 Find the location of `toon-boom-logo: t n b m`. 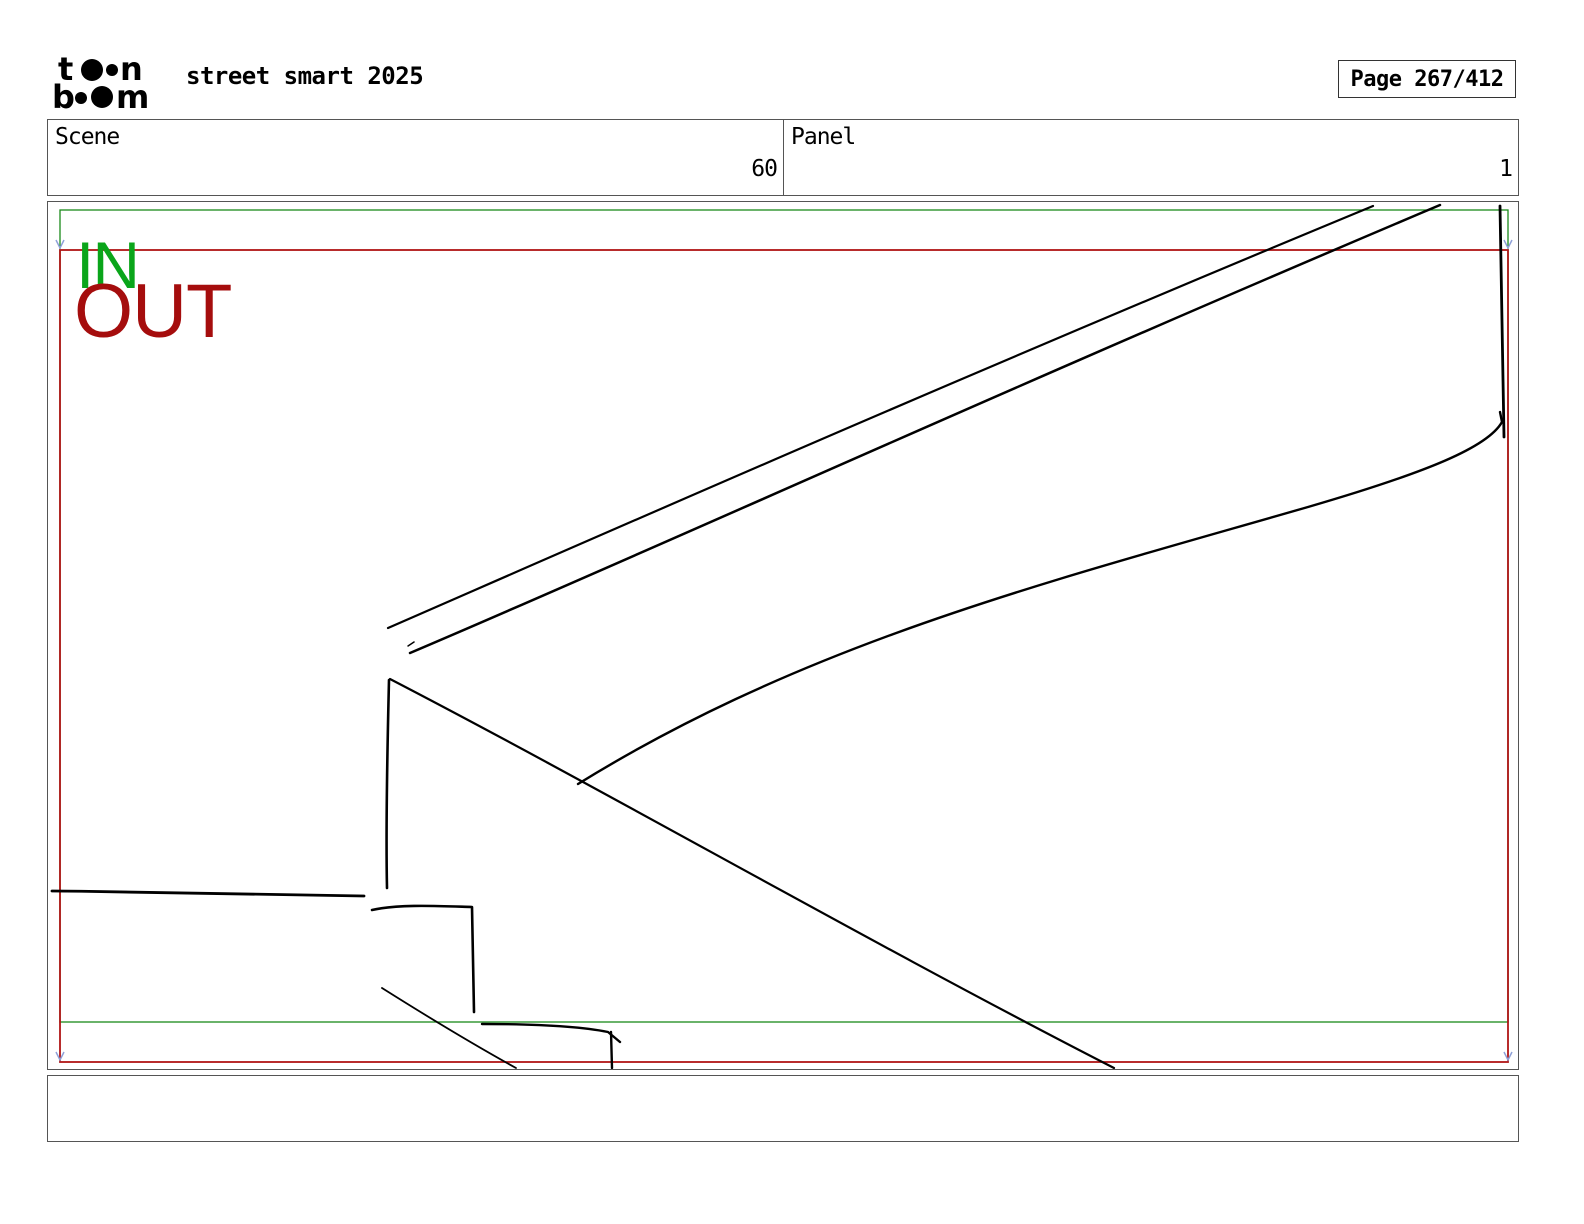

toon-boom-logo: t n b m is located at coordinates (100, 82).